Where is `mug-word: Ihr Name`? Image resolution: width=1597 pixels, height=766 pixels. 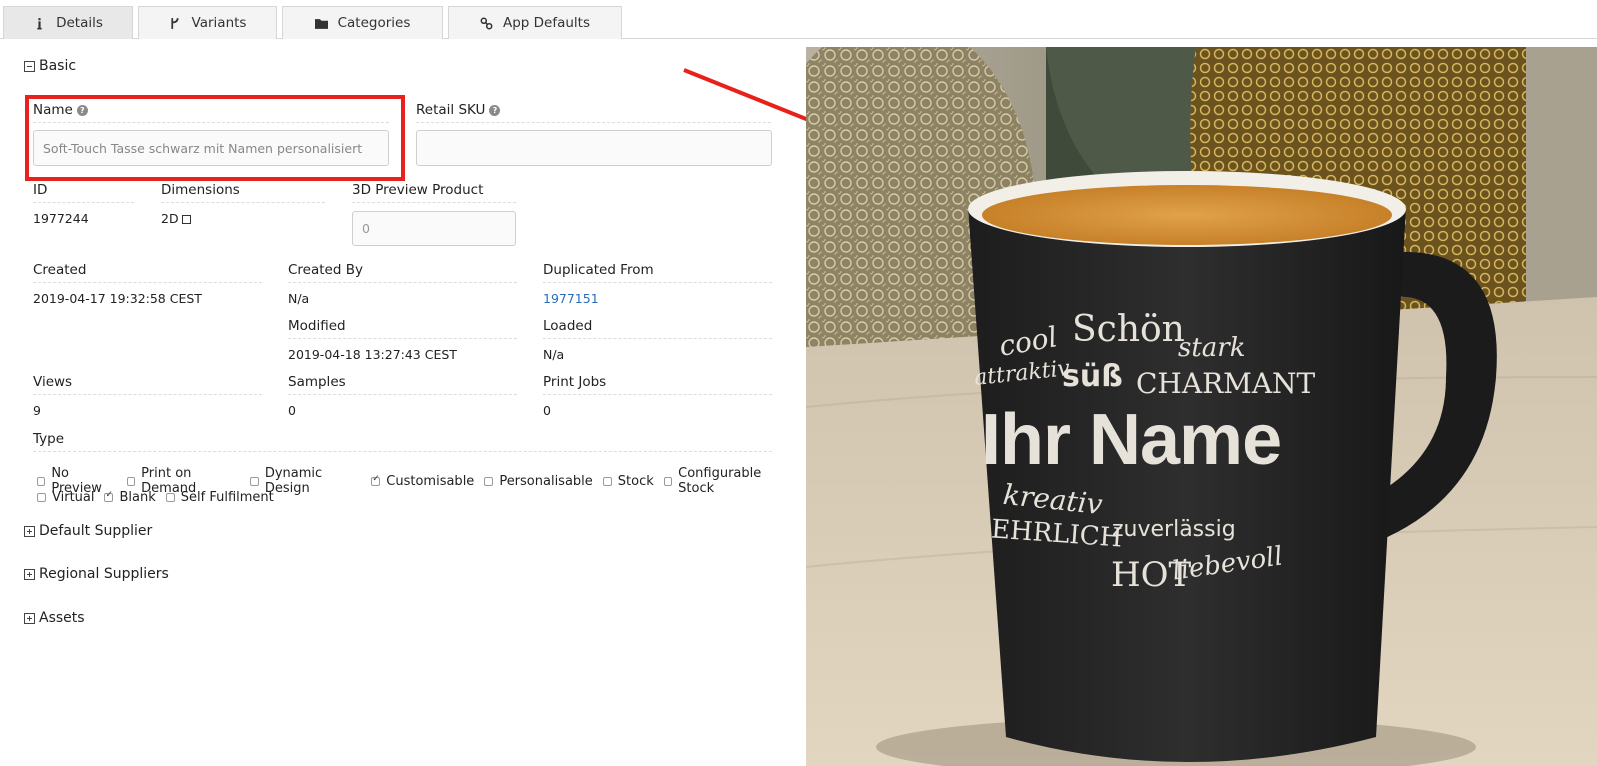 mug-word: Ihr Name is located at coordinates (1131, 440).